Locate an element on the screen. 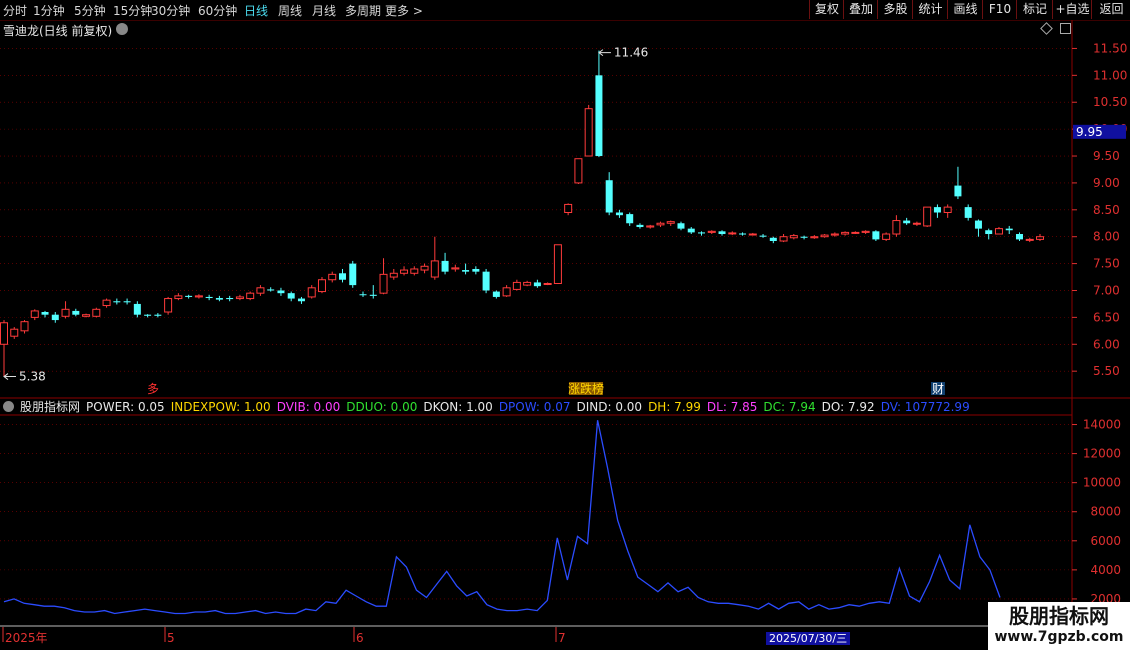 The image size is (1130, 650). high-arrow is located at coordinates (604, 52).